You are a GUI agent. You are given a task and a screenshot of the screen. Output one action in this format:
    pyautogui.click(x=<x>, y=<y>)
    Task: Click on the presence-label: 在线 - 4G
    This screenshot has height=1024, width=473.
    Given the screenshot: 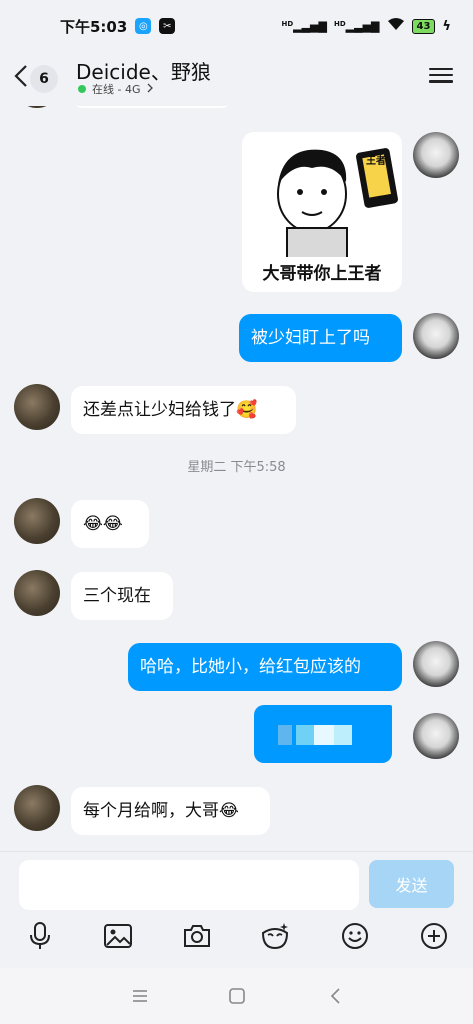 What is the action you would take?
    pyautogui.click(x=116, y=89)
    